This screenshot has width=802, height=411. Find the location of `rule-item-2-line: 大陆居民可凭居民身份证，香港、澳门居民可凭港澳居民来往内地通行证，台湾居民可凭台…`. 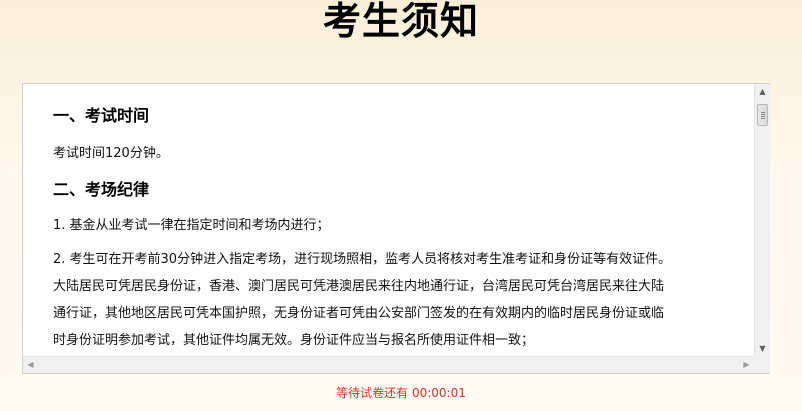

rule-item-2-line: 大陆居民可凭居民身份证，香港、澳门居民可凭港澳居民来往内地通行证，台湾居民可凭台… is located at coordinates (359, 286).